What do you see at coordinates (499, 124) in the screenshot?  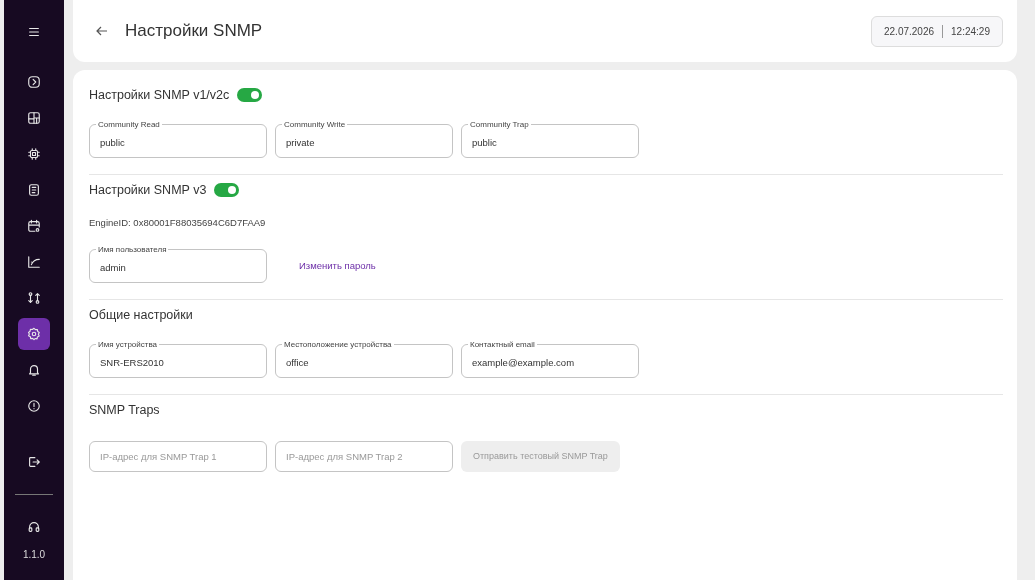 I see `field-label: Community Trap` at bounding box center [499, 124].